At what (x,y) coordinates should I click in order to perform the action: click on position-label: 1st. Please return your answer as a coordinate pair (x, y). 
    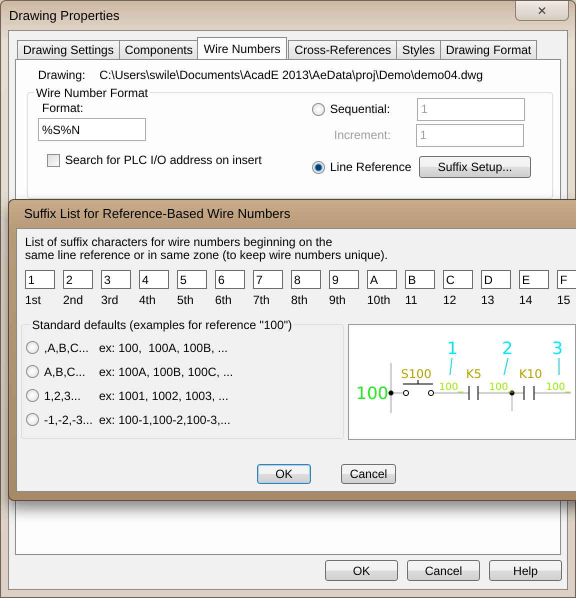
    Looking at the image, I should click on (33, 300).